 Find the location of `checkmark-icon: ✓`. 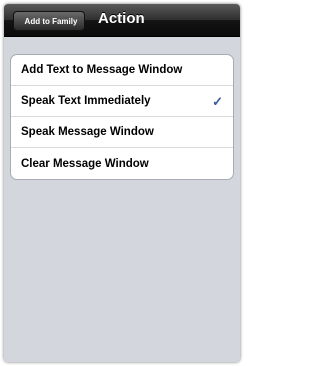

checkmark-icon: ✓ is located at coordinates (217, 101).